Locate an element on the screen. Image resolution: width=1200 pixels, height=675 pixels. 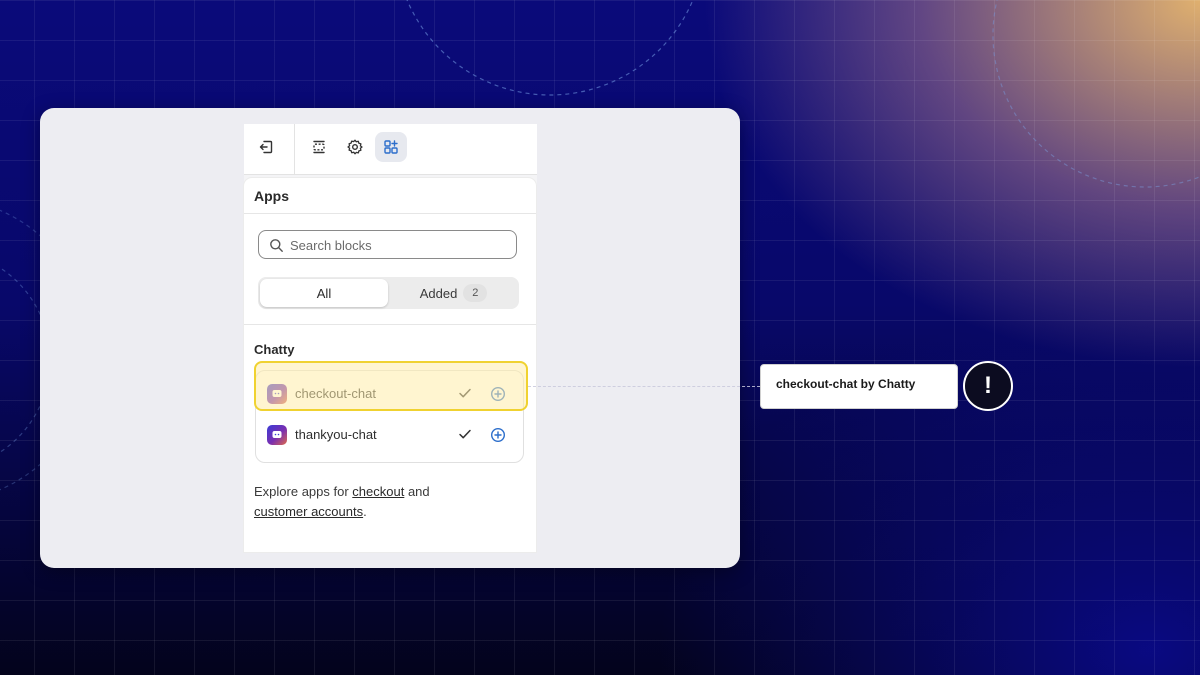
list-item-thankyou-chat: thankyou-chat is located at coordinates (389, 434).